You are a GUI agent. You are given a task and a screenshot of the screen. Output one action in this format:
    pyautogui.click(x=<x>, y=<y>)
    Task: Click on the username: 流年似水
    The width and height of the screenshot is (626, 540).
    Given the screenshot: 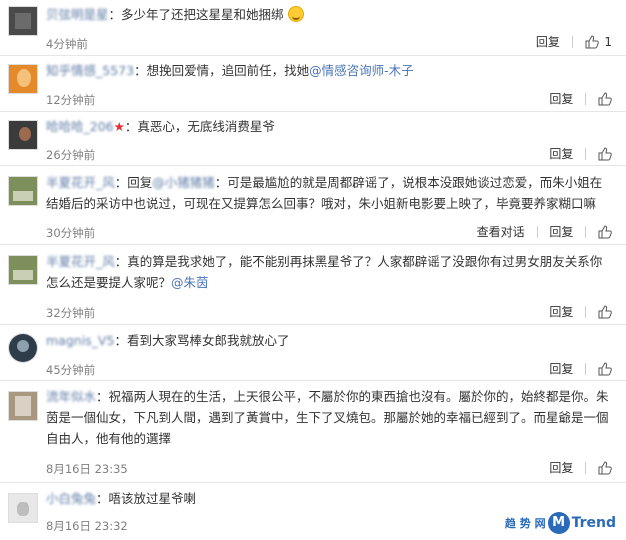 What is the action you would take?
    pyautogui.click(x=71, y=396)
    